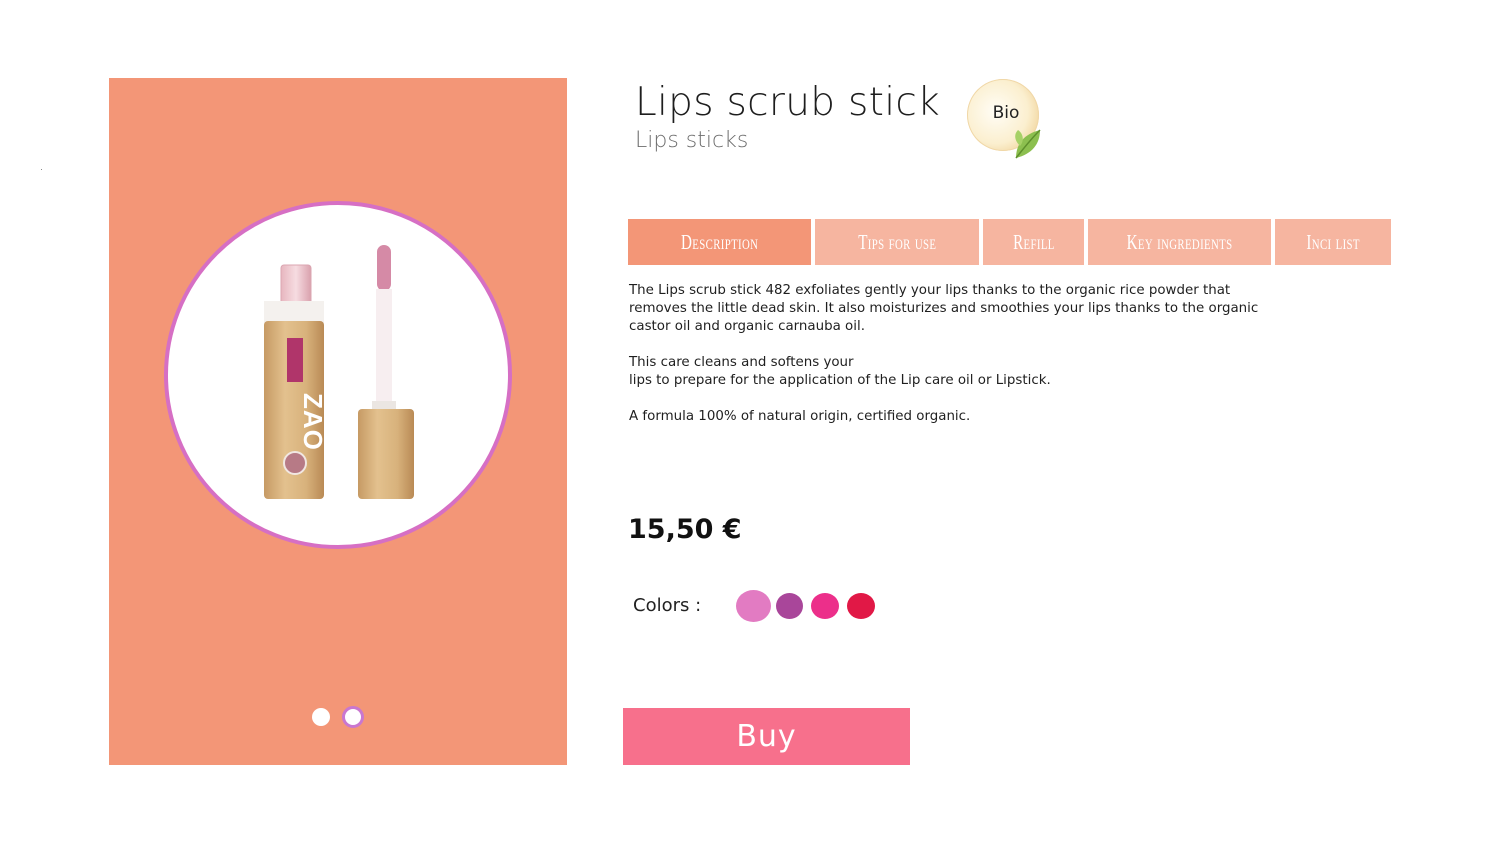  Describe the element at coordinates (741, 362) in the screenshot. I see `description-paragraph-2-line-1: This care cleans and softens your` at that location.